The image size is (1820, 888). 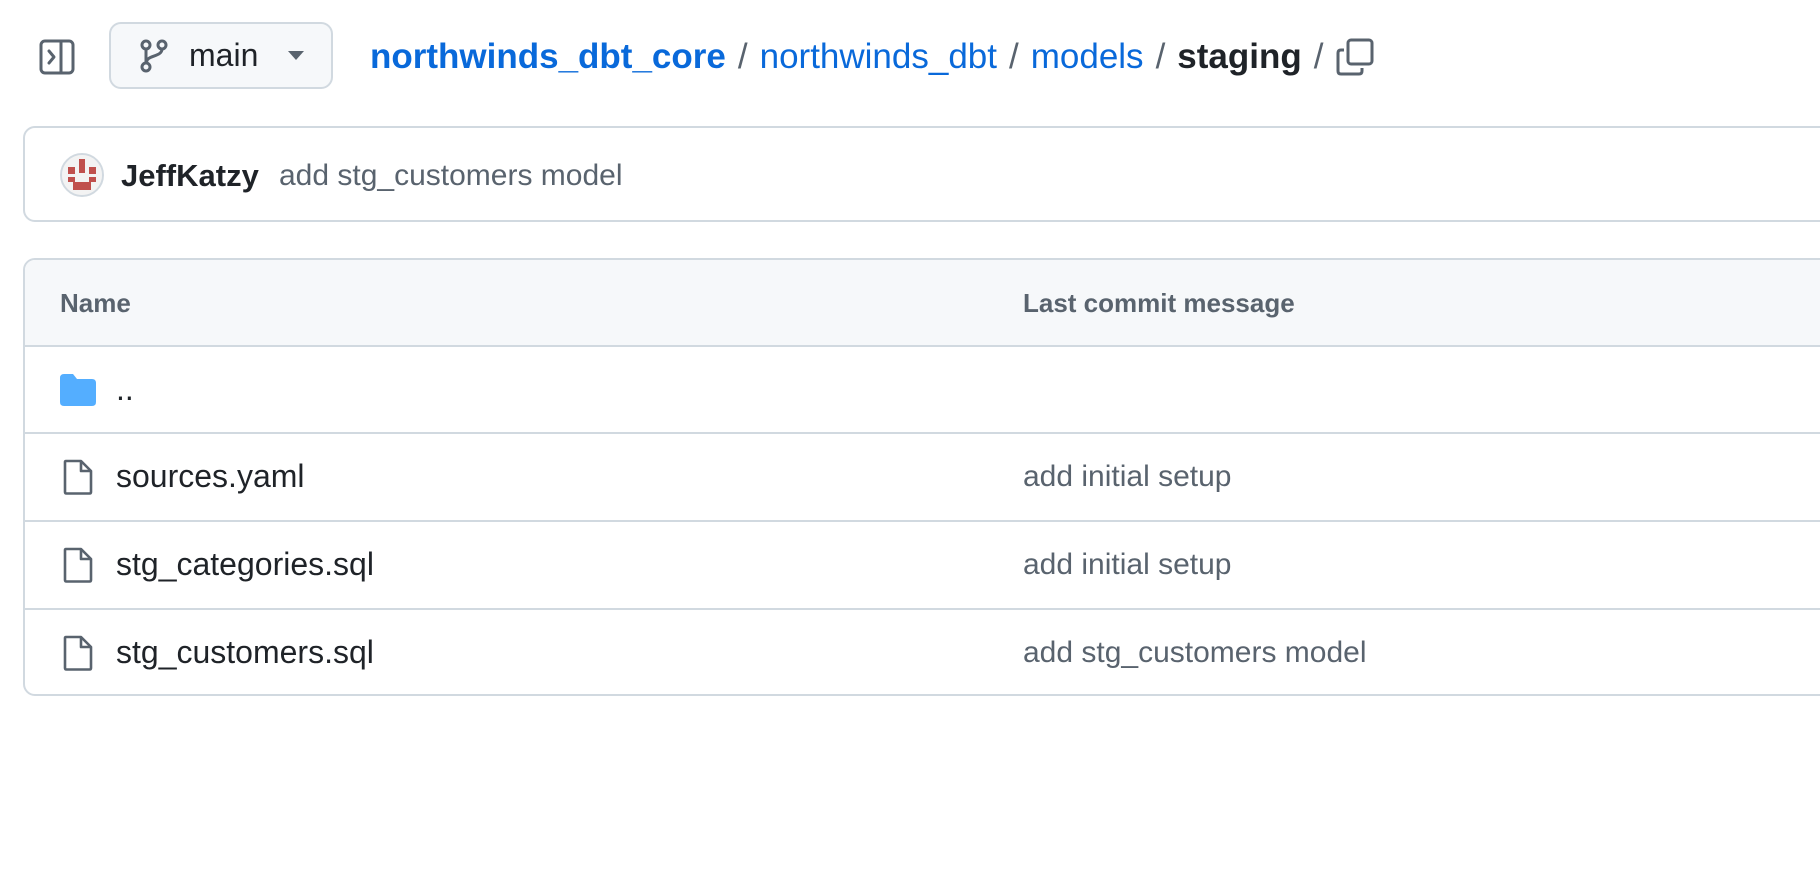 What do you see at coordinates (190, 176) in the screenshot?
I see `commit-author-link: JeffKatzy` at bounding box center [190, 176].